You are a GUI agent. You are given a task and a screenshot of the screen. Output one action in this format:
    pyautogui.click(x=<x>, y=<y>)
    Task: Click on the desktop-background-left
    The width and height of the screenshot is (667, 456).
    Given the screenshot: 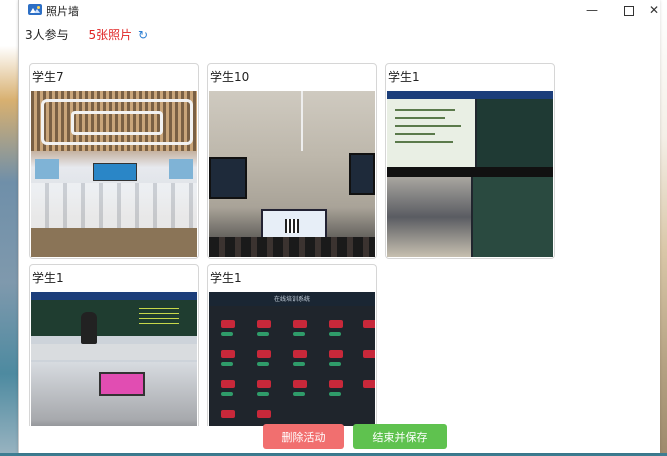 What is the action you would take?
    pyautogui.click(x=9, y=228)
    